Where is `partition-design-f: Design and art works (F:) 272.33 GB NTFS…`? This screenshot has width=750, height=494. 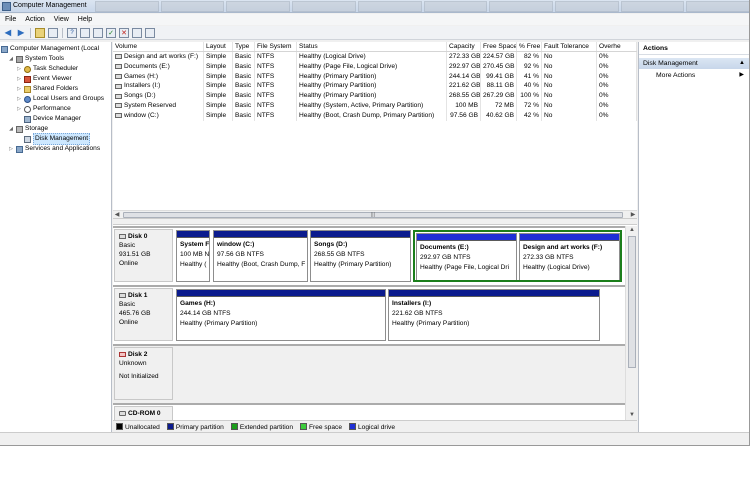 partition-design-f: Design and art works (F:) 272.33 GB NTFS… is located at coordinates (569, 256).